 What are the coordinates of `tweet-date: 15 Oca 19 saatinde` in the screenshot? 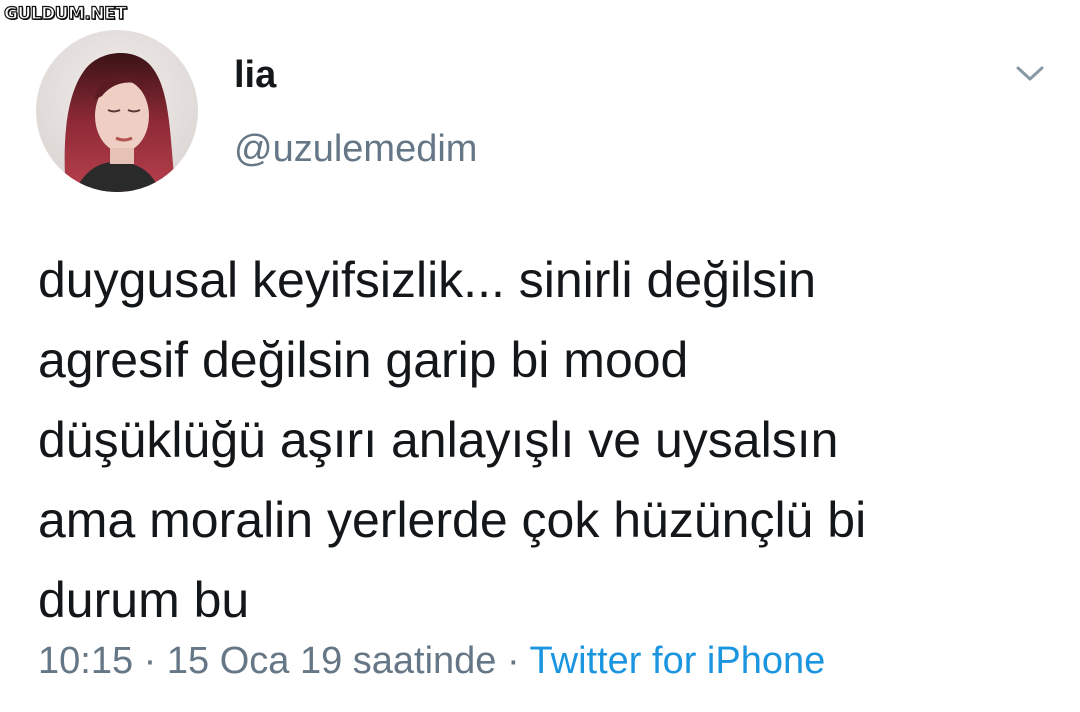 It's located at (332, 661).